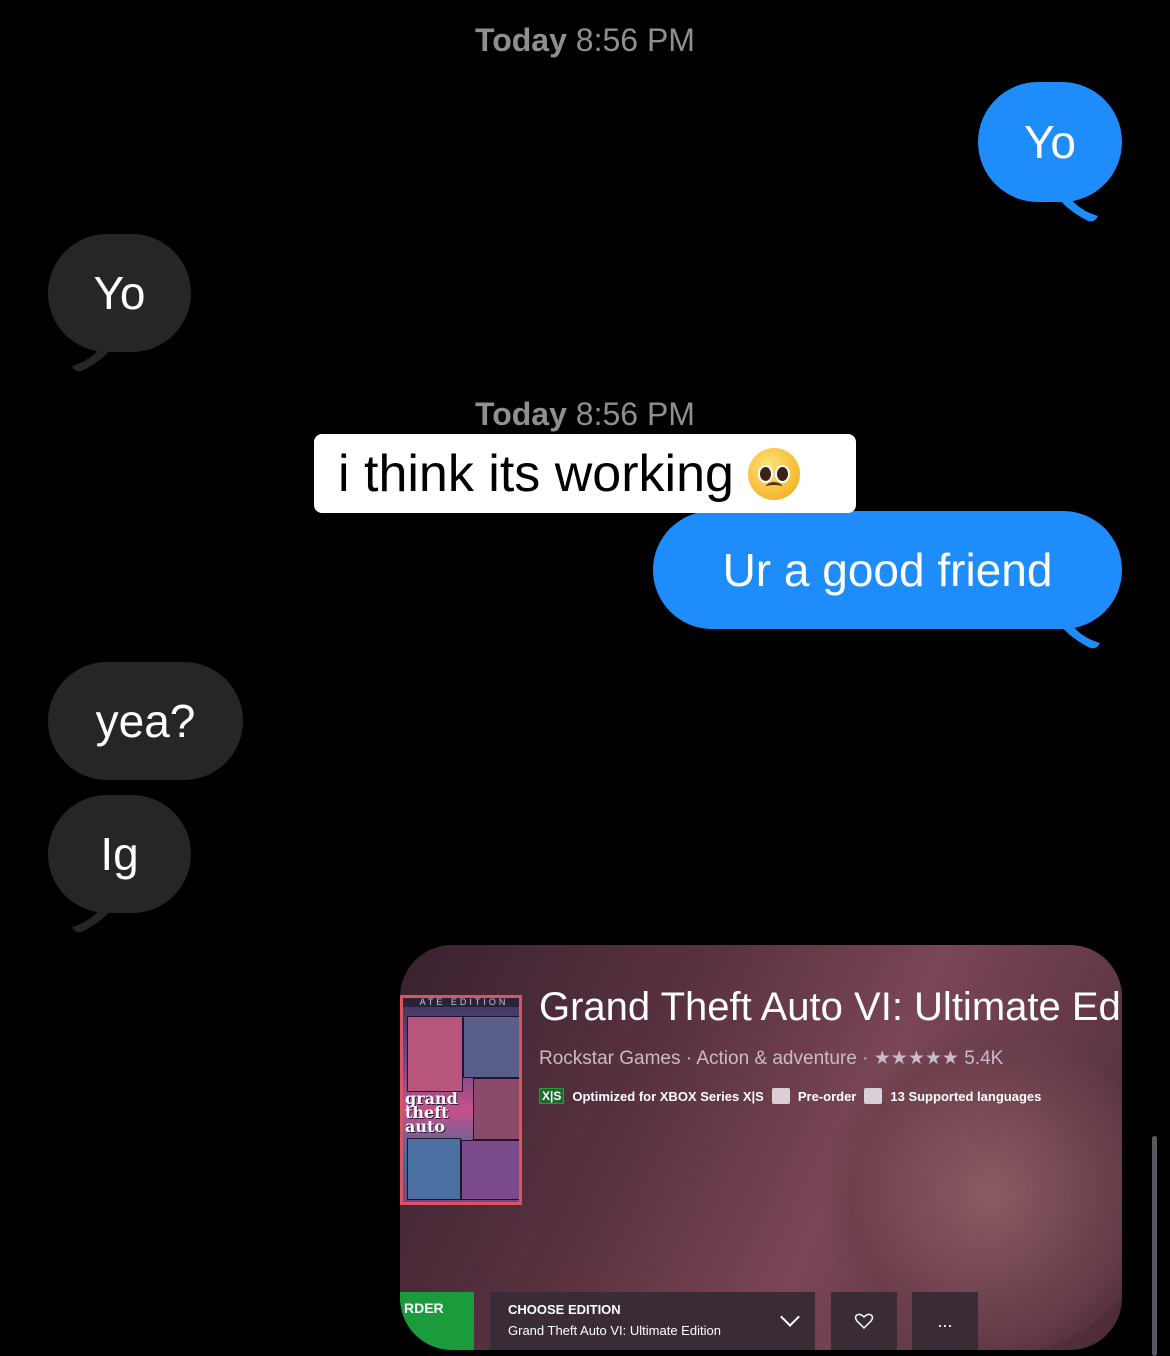 The height and width of the screenshot is (1356, 1170). I want to click on message-text: Ur a good friend, so click(887, 570).